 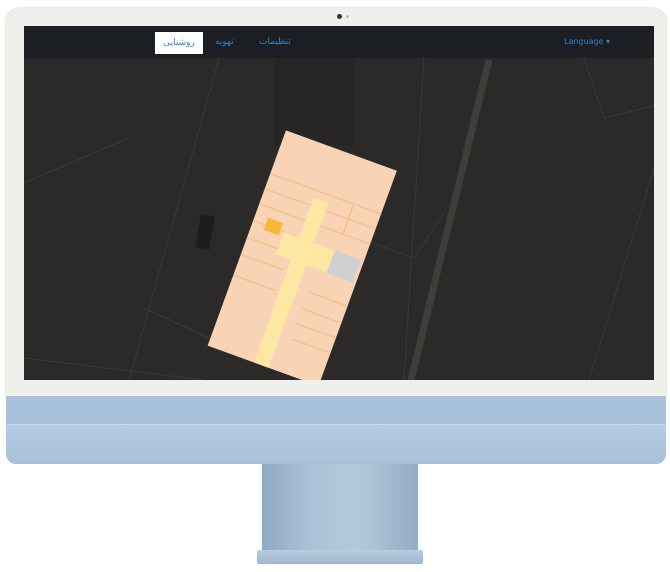 I want to click on nav-item-lighting-label: روشنایی, so click(x=179, y=43).